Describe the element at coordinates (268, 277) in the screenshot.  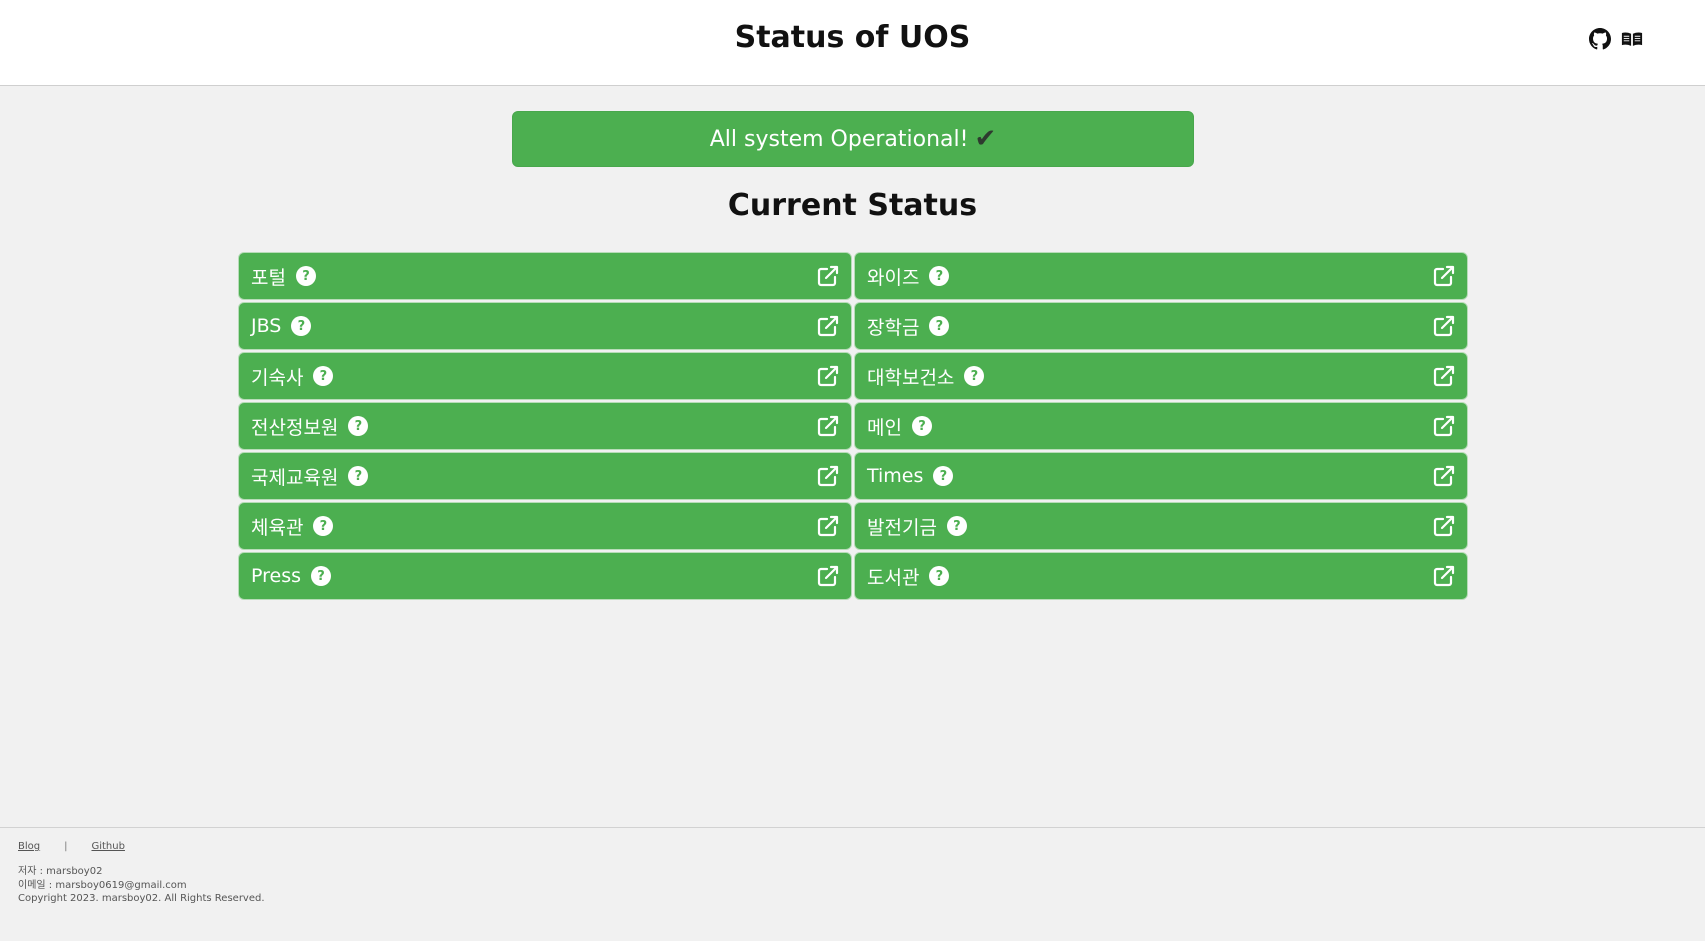
I see `service-name: 포털` at that location.